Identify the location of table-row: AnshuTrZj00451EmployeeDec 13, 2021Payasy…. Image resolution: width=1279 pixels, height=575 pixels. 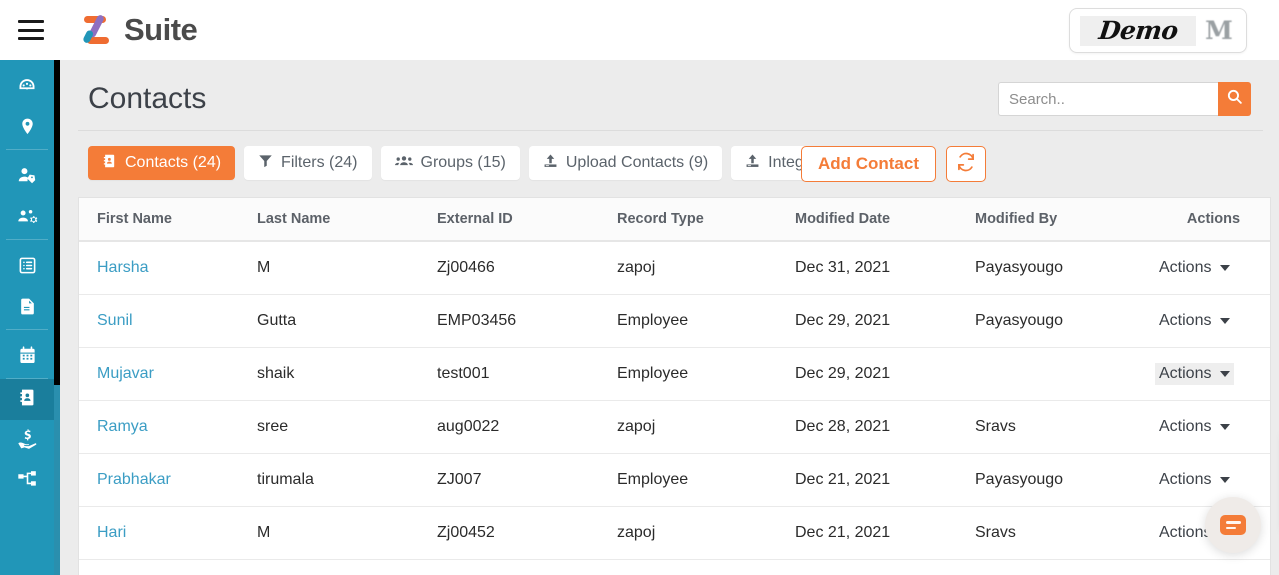
(674, 567).